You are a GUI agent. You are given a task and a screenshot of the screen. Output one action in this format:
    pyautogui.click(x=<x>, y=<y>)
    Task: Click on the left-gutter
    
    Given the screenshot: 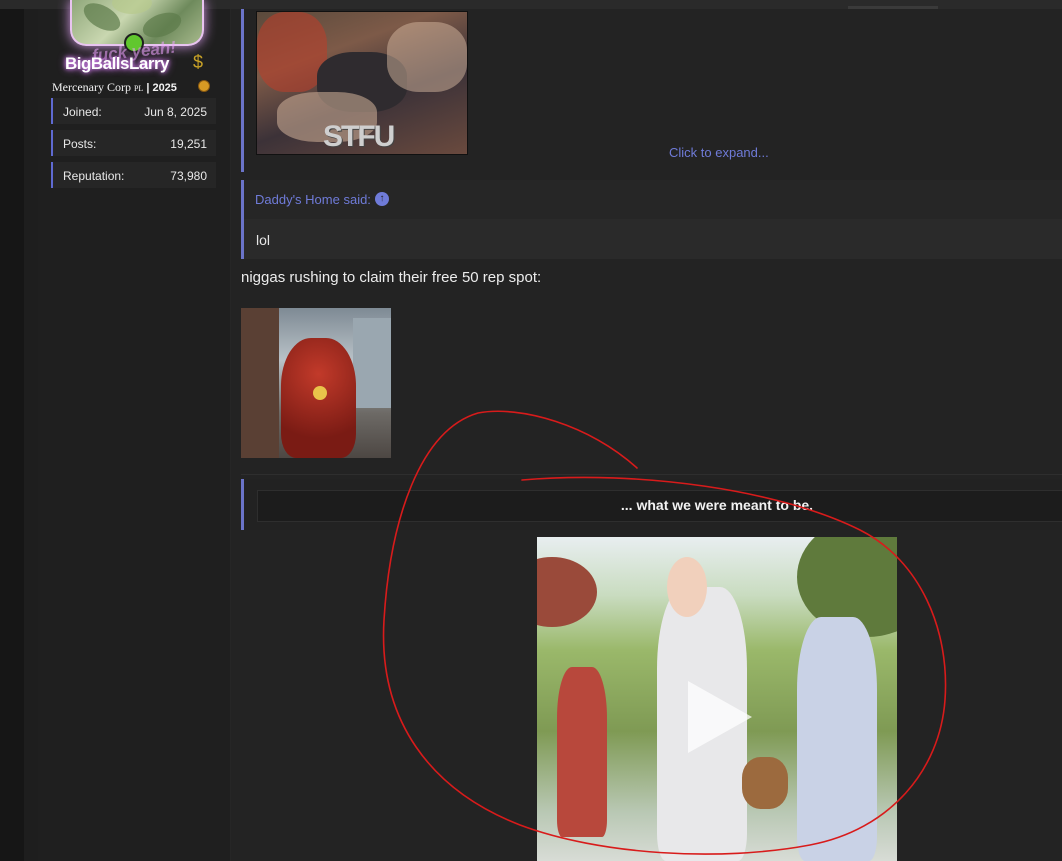 What is the action you would take?
    pyautogui.click(x=12, y=435)
    